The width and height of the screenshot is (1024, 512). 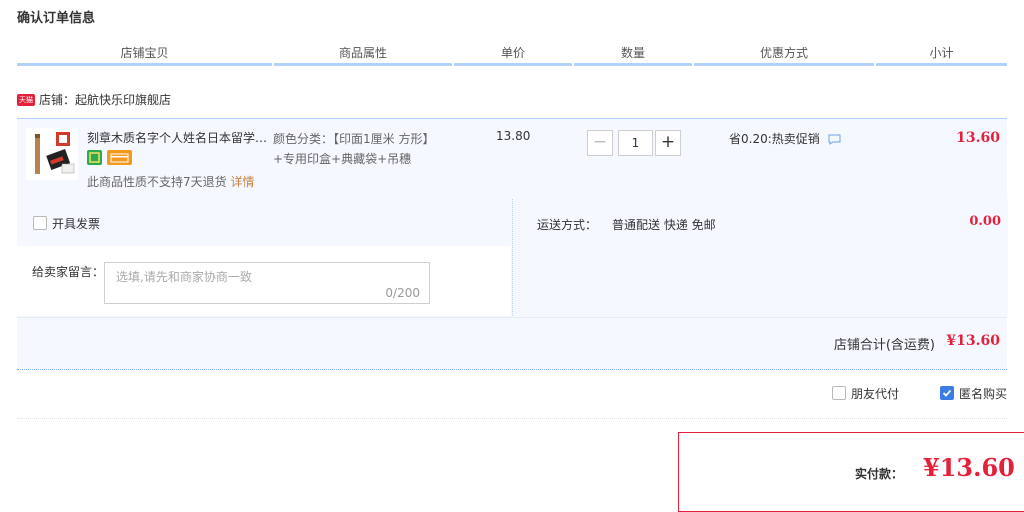 I want to click on column-header-unit-price: 单价, so click(x=512, y=53).